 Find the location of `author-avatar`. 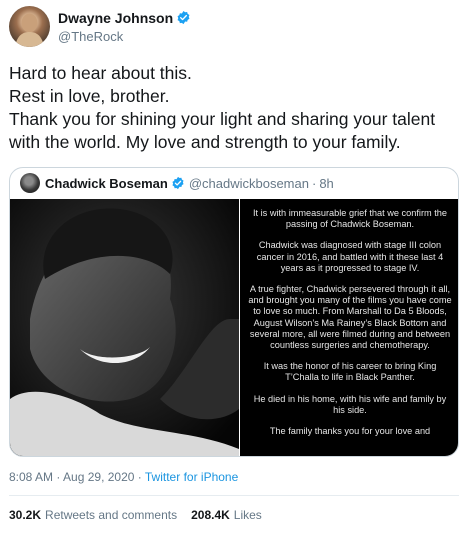

author-avatar is located at coordinates (29, 26).